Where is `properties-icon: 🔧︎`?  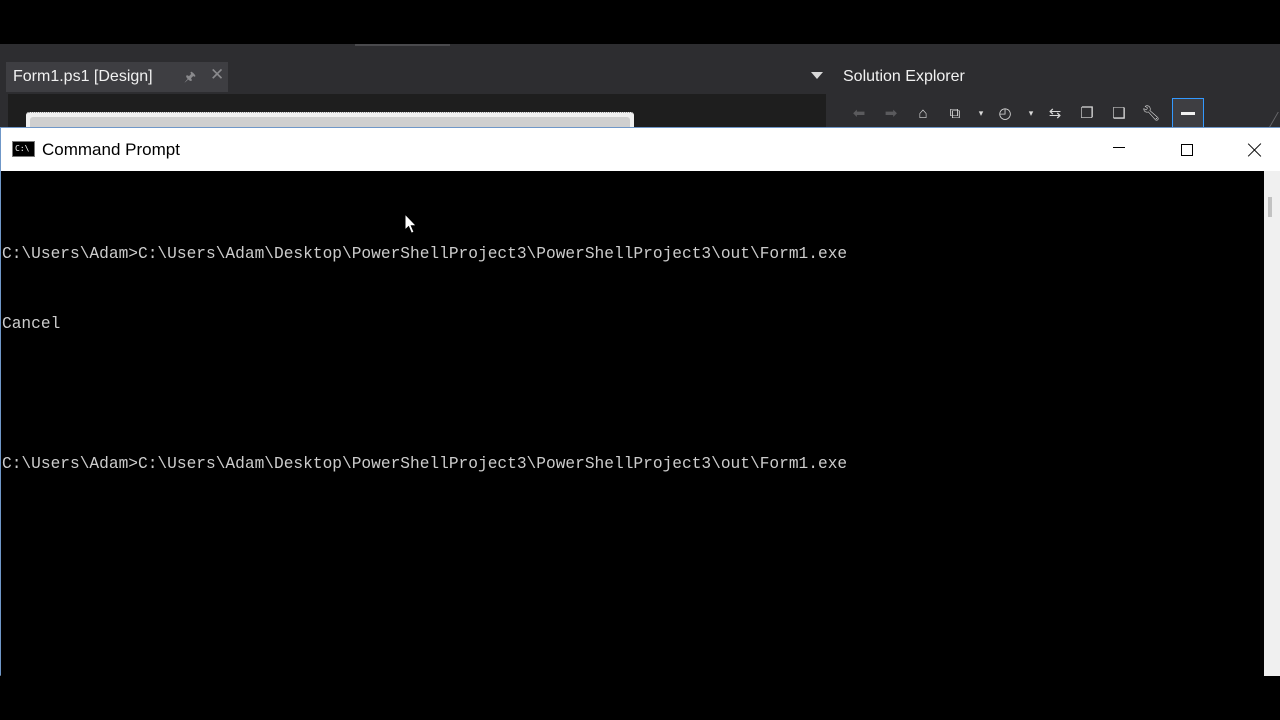
properties-icon: 🔧︎ is located at coordinates (1151, 113).